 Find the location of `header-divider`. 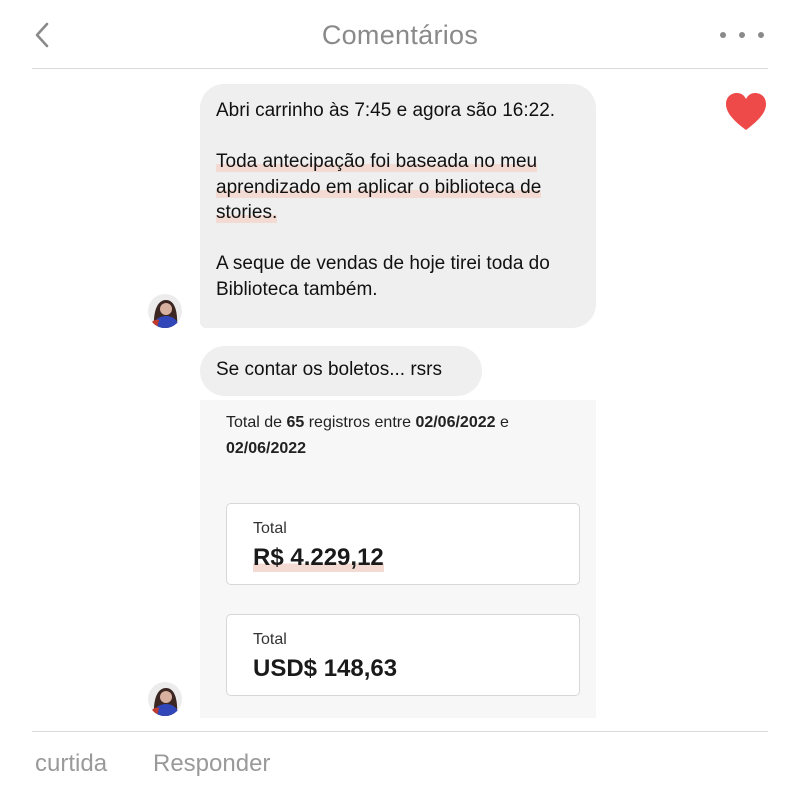

header-divider is located at coordinates (400, 68).